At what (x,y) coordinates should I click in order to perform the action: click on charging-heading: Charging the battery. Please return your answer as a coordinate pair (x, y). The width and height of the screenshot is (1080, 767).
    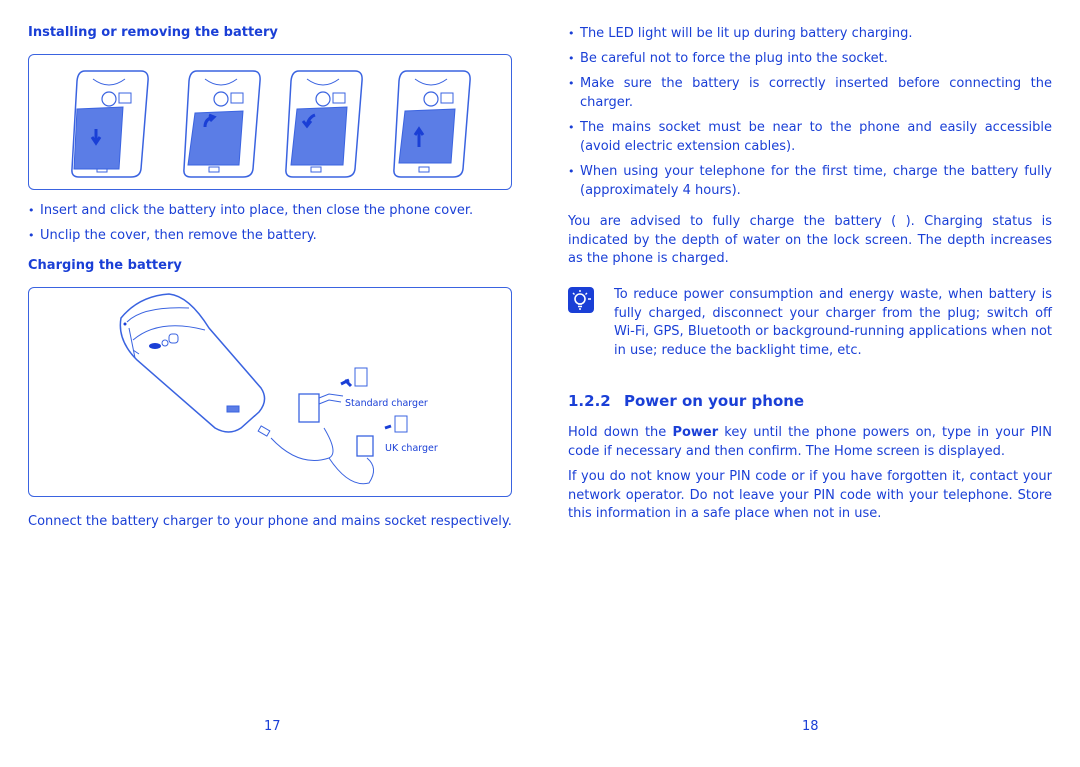
    Looking at the image, I should click on (105, 265).